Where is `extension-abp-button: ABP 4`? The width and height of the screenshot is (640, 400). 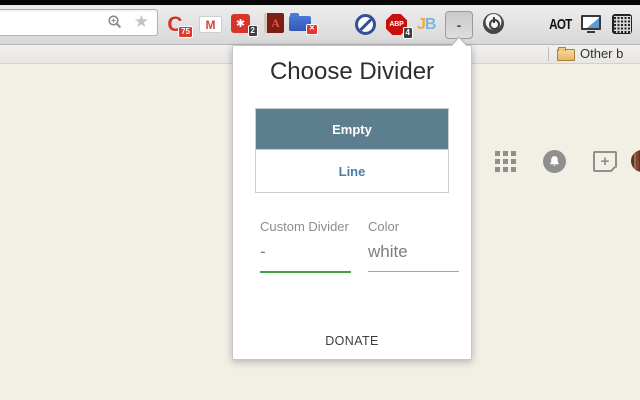
extension-abp-button: ABP 4 is located at coordinates (399, 26).